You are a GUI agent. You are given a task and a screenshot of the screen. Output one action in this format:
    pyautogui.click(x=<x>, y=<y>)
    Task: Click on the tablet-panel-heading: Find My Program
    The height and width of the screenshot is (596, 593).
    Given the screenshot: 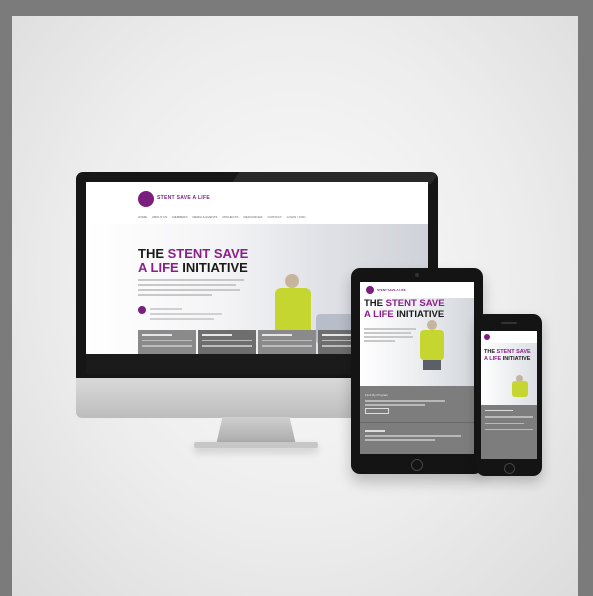 What is the action you would take?
    pyautogui.click(x=377, y=395)
    